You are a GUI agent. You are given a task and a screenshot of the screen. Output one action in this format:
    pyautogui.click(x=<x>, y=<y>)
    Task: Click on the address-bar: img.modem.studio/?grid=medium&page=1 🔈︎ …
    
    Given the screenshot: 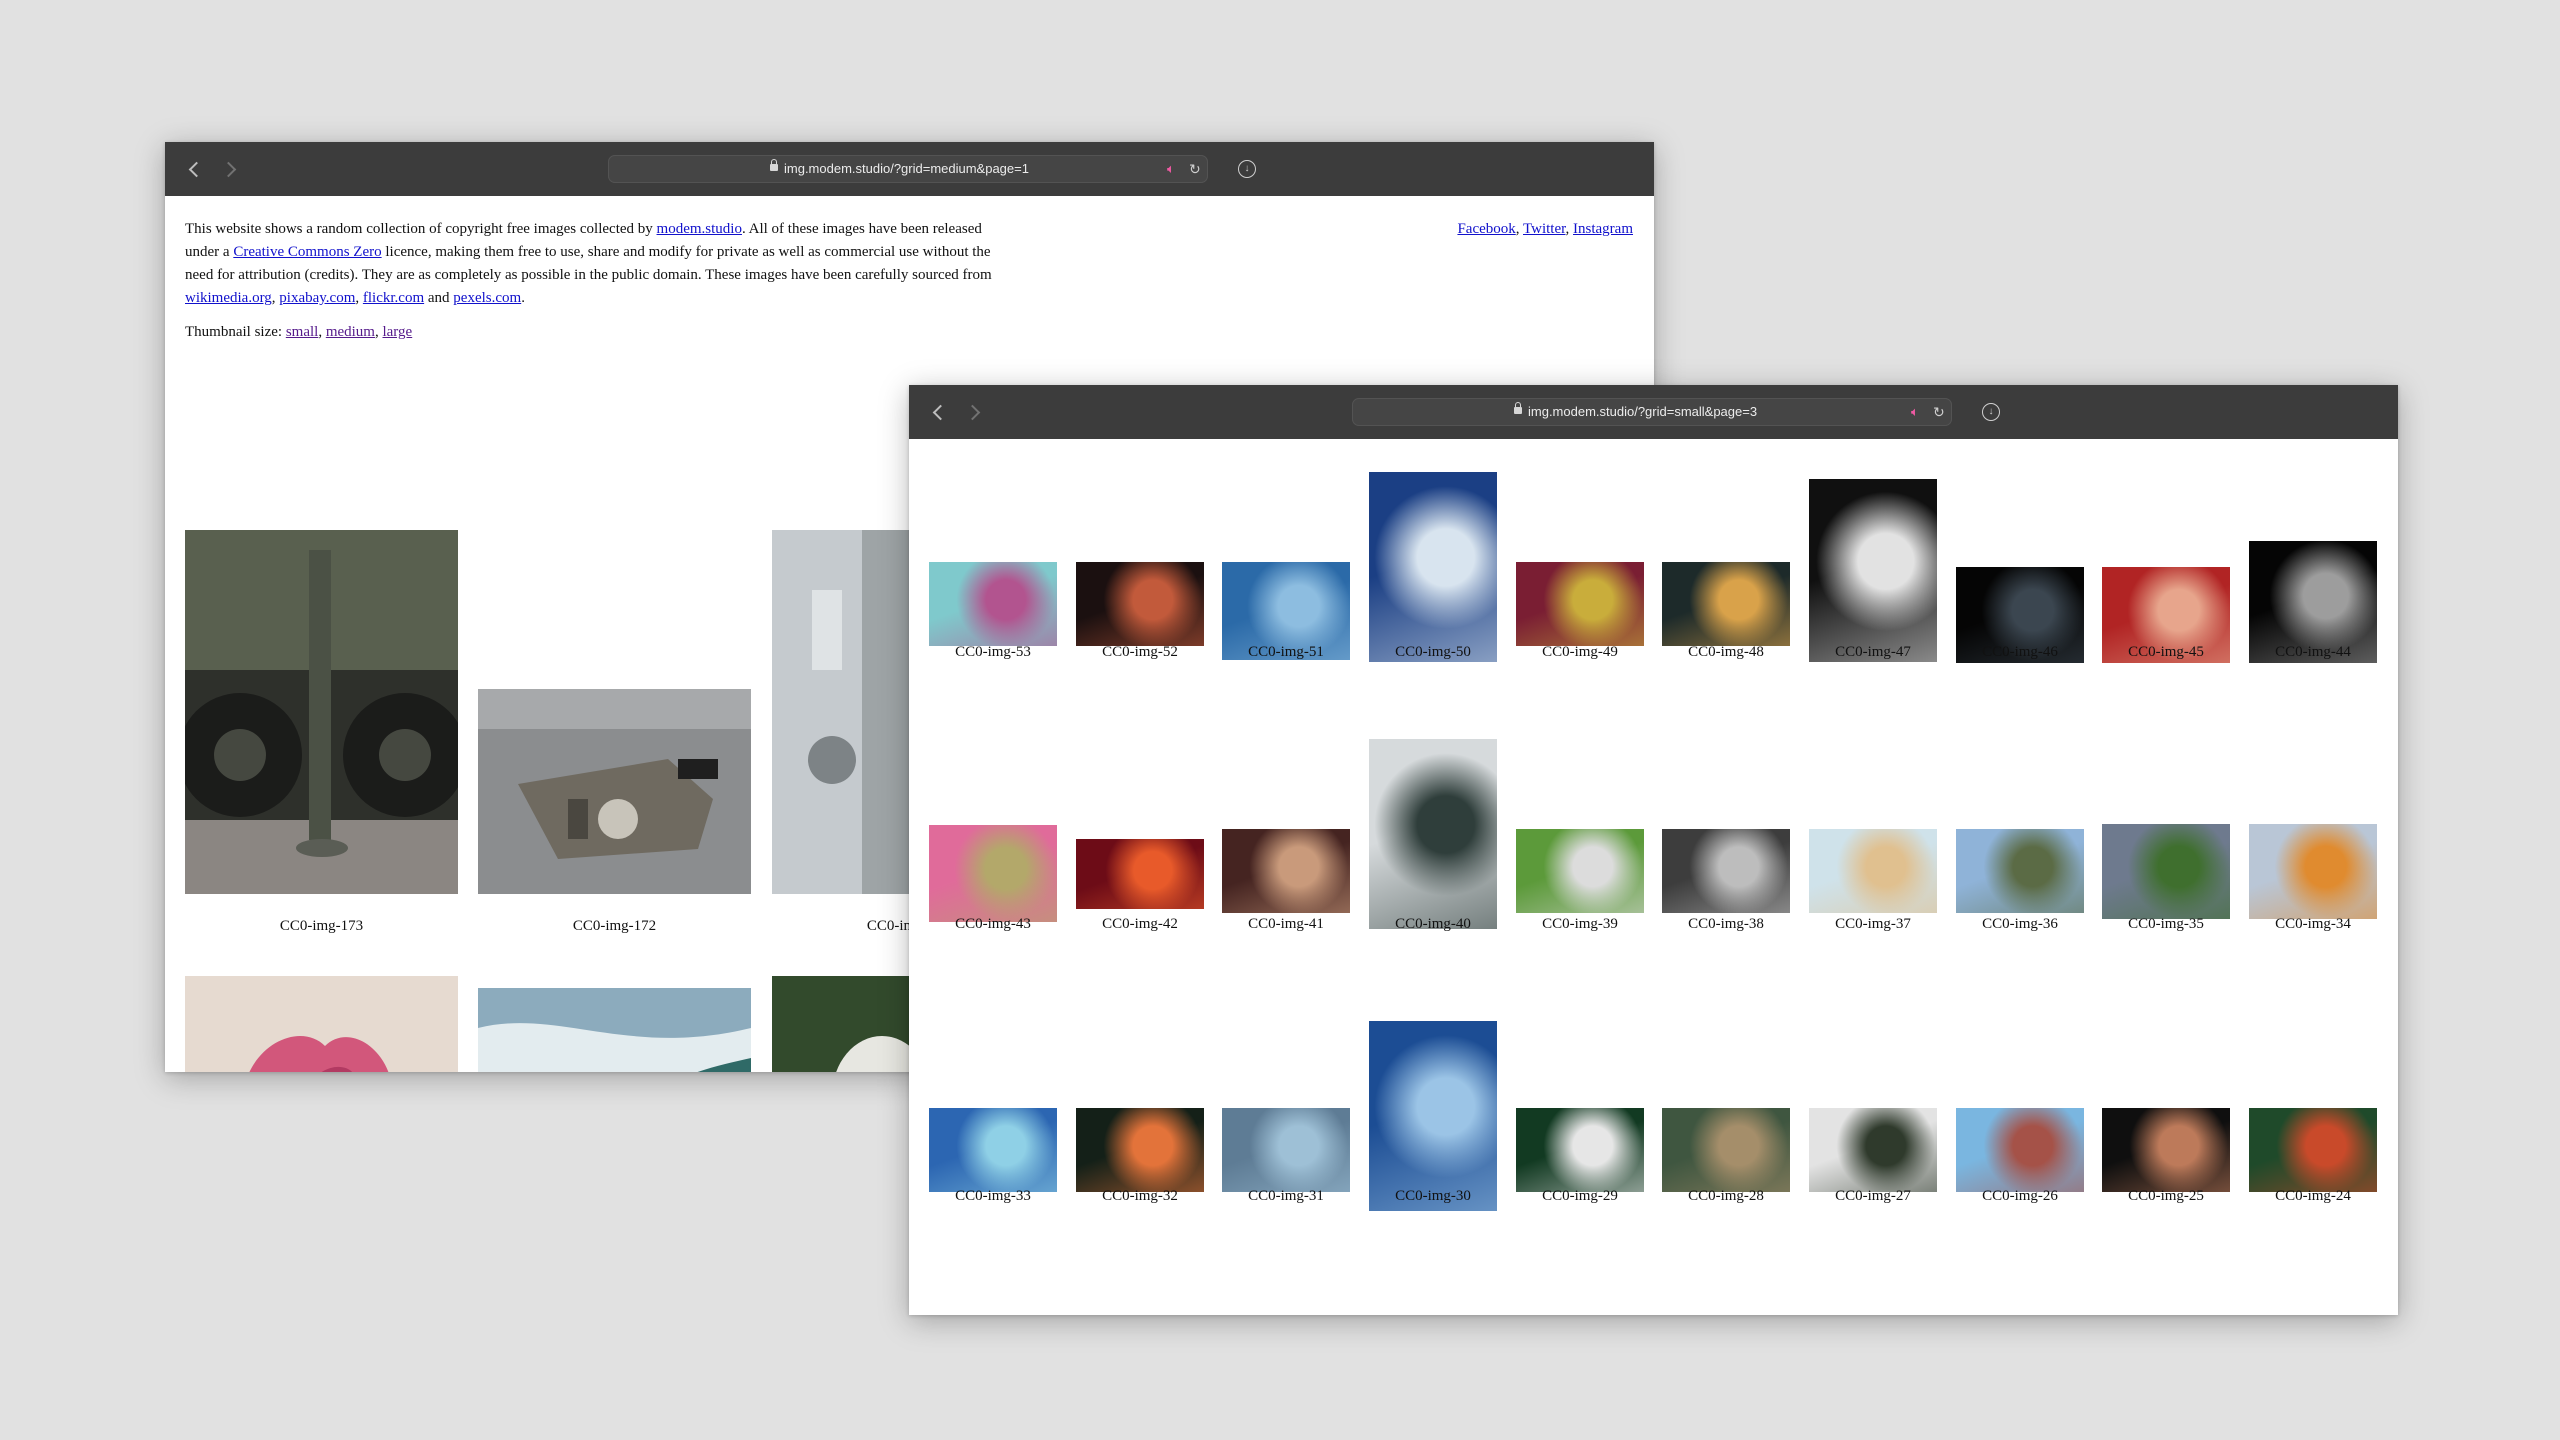 What is the action you would take?
    pyautogui.click(x=908, y=169)
    